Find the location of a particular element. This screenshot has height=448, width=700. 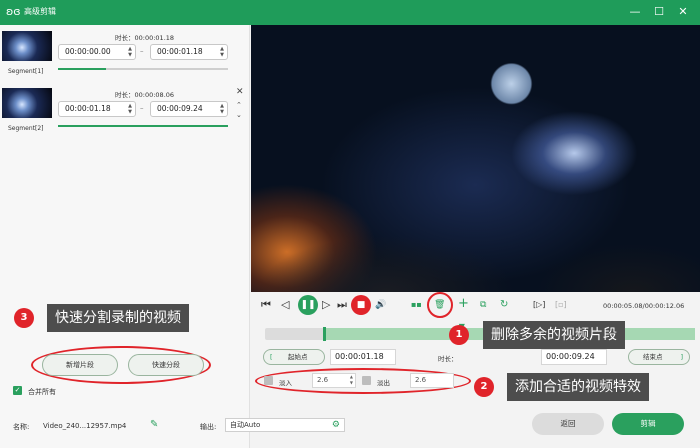

gear-icon: ⚙ is located at coordinates (336, 425).